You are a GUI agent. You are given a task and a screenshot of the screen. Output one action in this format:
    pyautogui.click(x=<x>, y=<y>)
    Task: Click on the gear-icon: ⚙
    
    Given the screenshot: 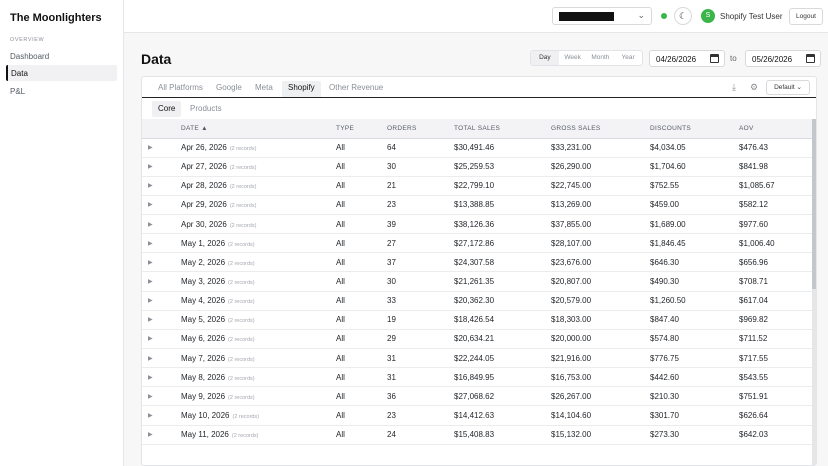 What is the action you would take?
    pyautogui.click(x=754, y=87)
    